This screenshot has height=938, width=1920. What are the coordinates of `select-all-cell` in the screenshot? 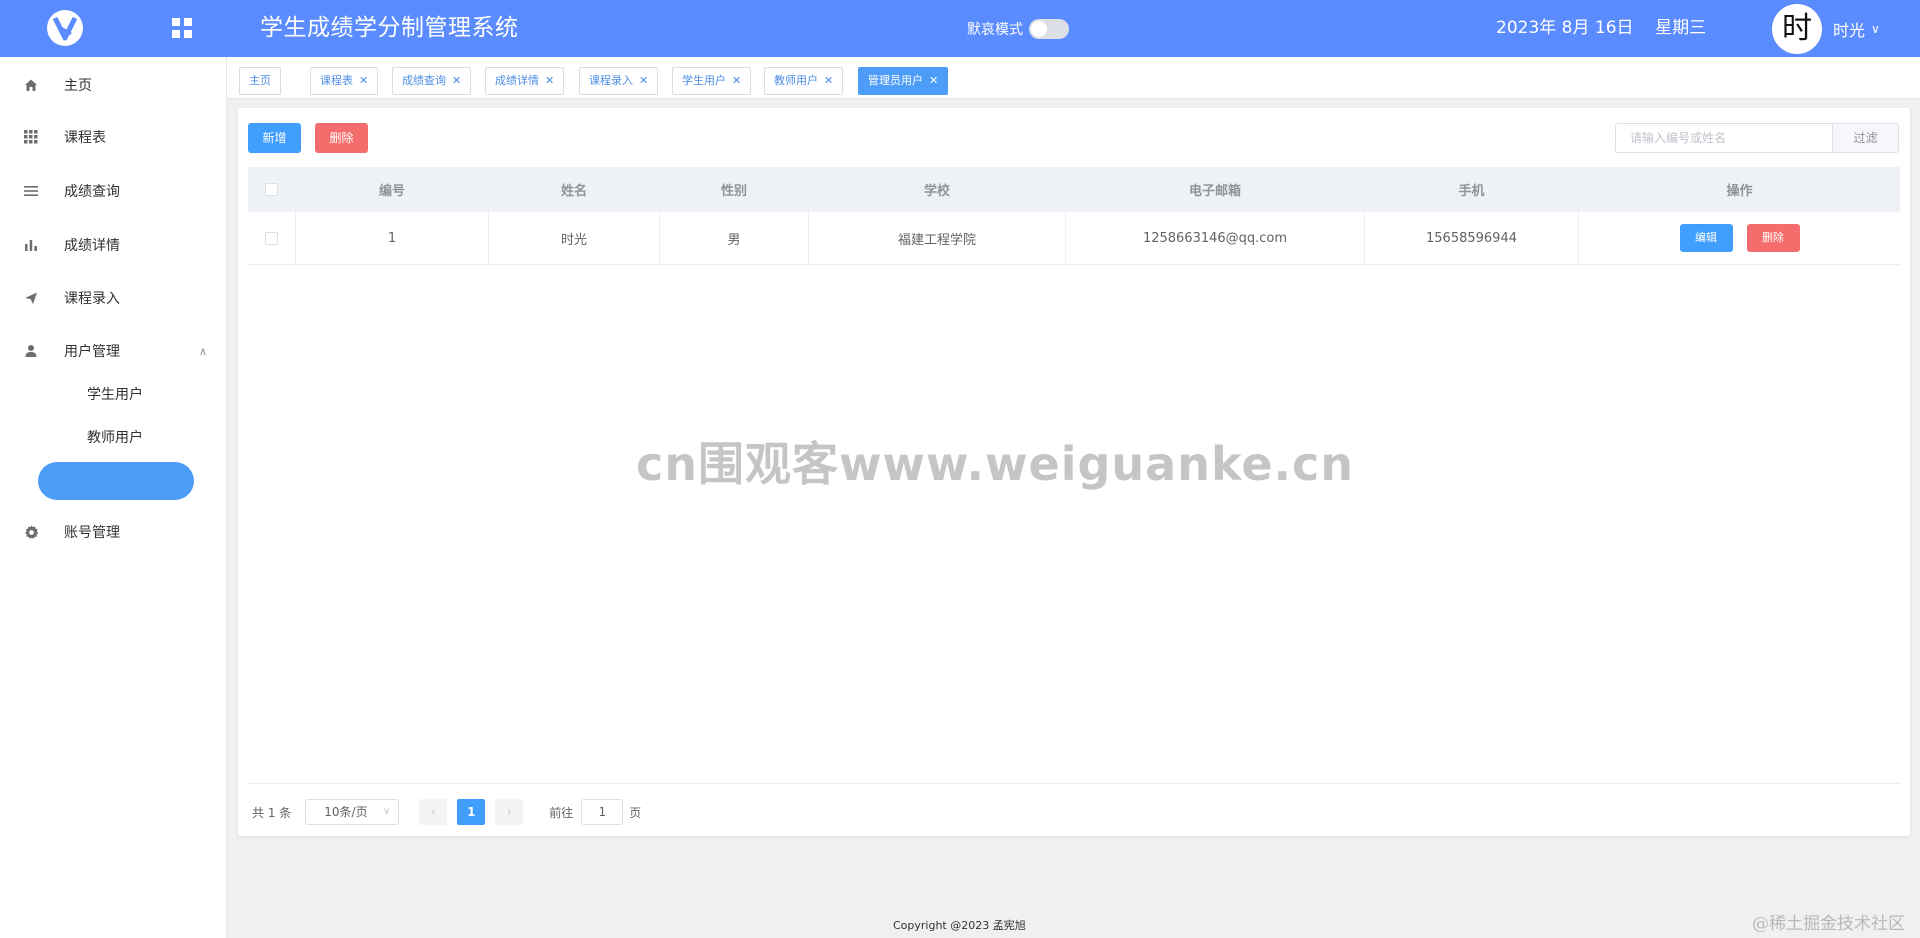 It's located at (272, 189).